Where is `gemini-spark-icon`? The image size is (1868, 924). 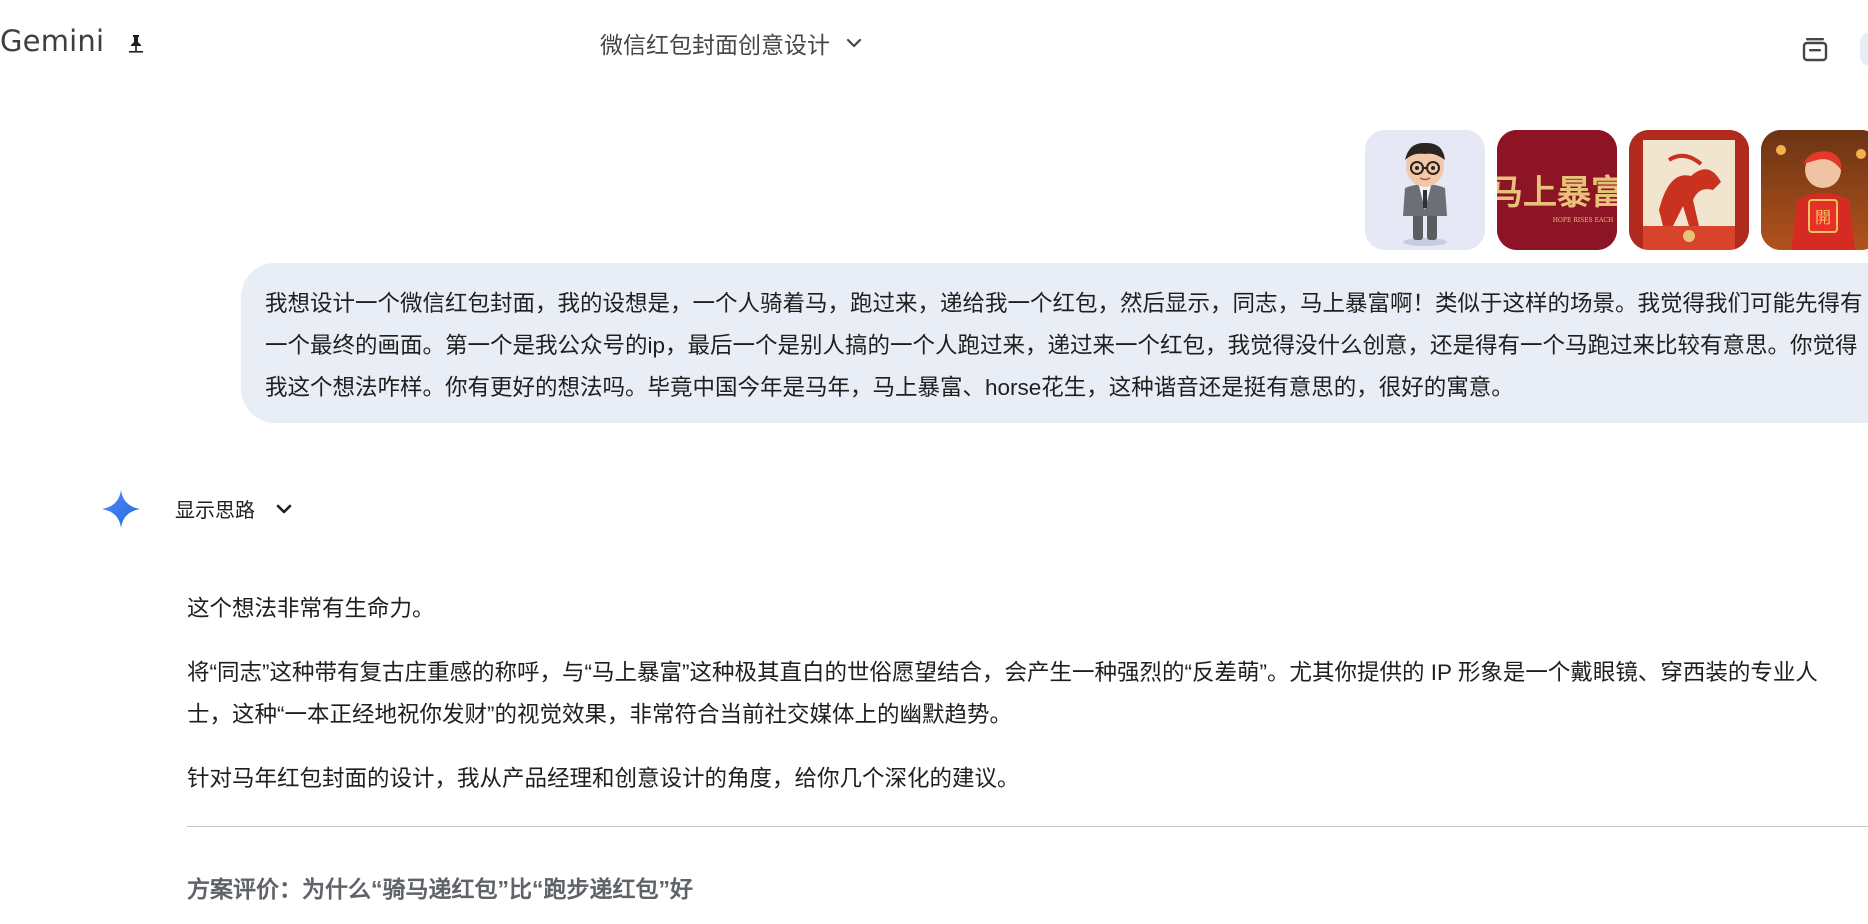 gemini-spark-icon is located at coordinates (121, 509).